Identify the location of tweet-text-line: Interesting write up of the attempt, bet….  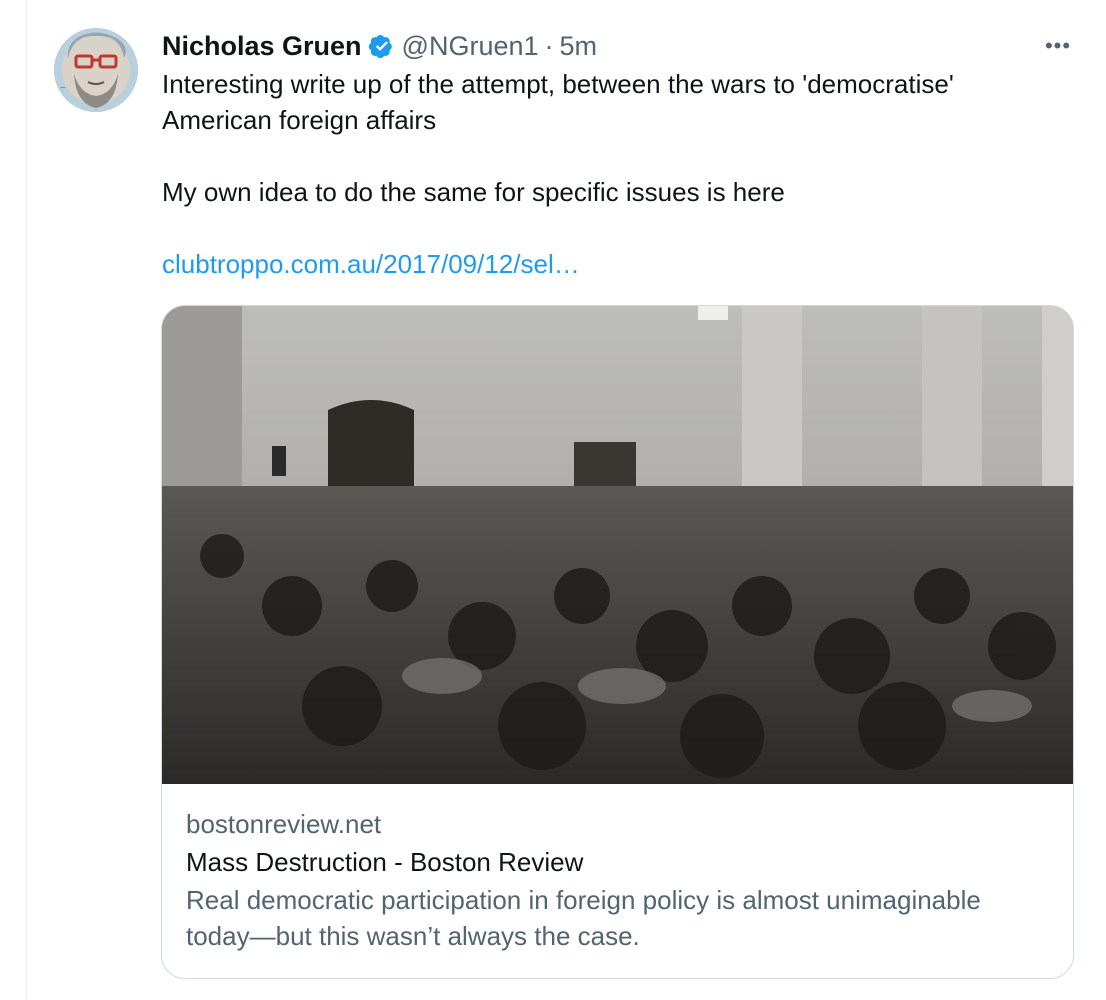
(558, 84).